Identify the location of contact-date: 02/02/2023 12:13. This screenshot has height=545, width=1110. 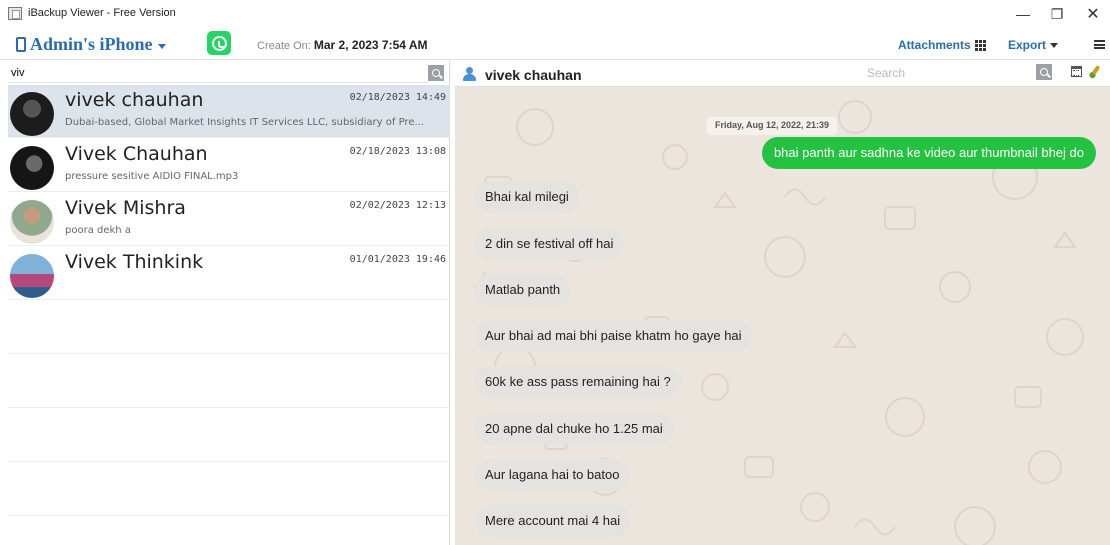
(397, 205).